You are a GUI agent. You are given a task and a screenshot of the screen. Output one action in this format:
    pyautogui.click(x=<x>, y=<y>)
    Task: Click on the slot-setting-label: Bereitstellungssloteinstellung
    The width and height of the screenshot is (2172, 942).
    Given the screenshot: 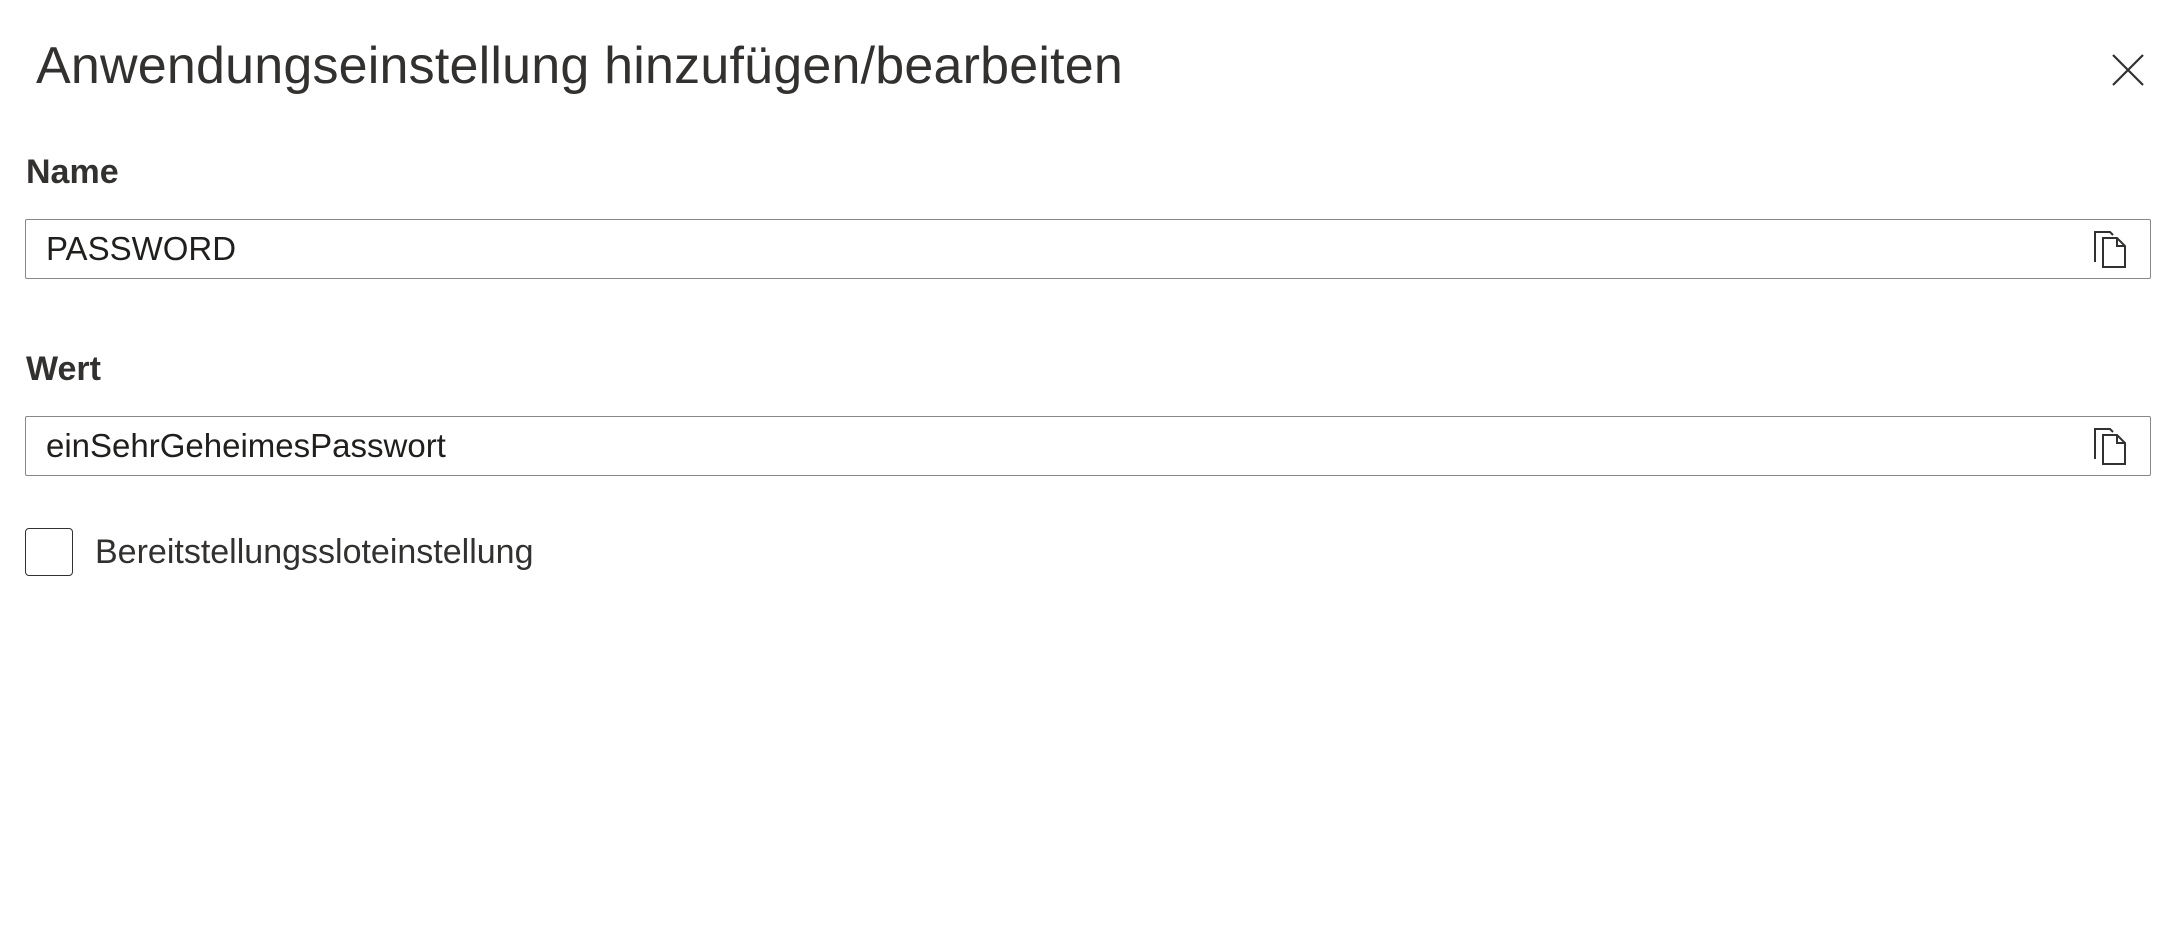 What is the action you would take?
    pyautogui.click(x=314, y=552)
    